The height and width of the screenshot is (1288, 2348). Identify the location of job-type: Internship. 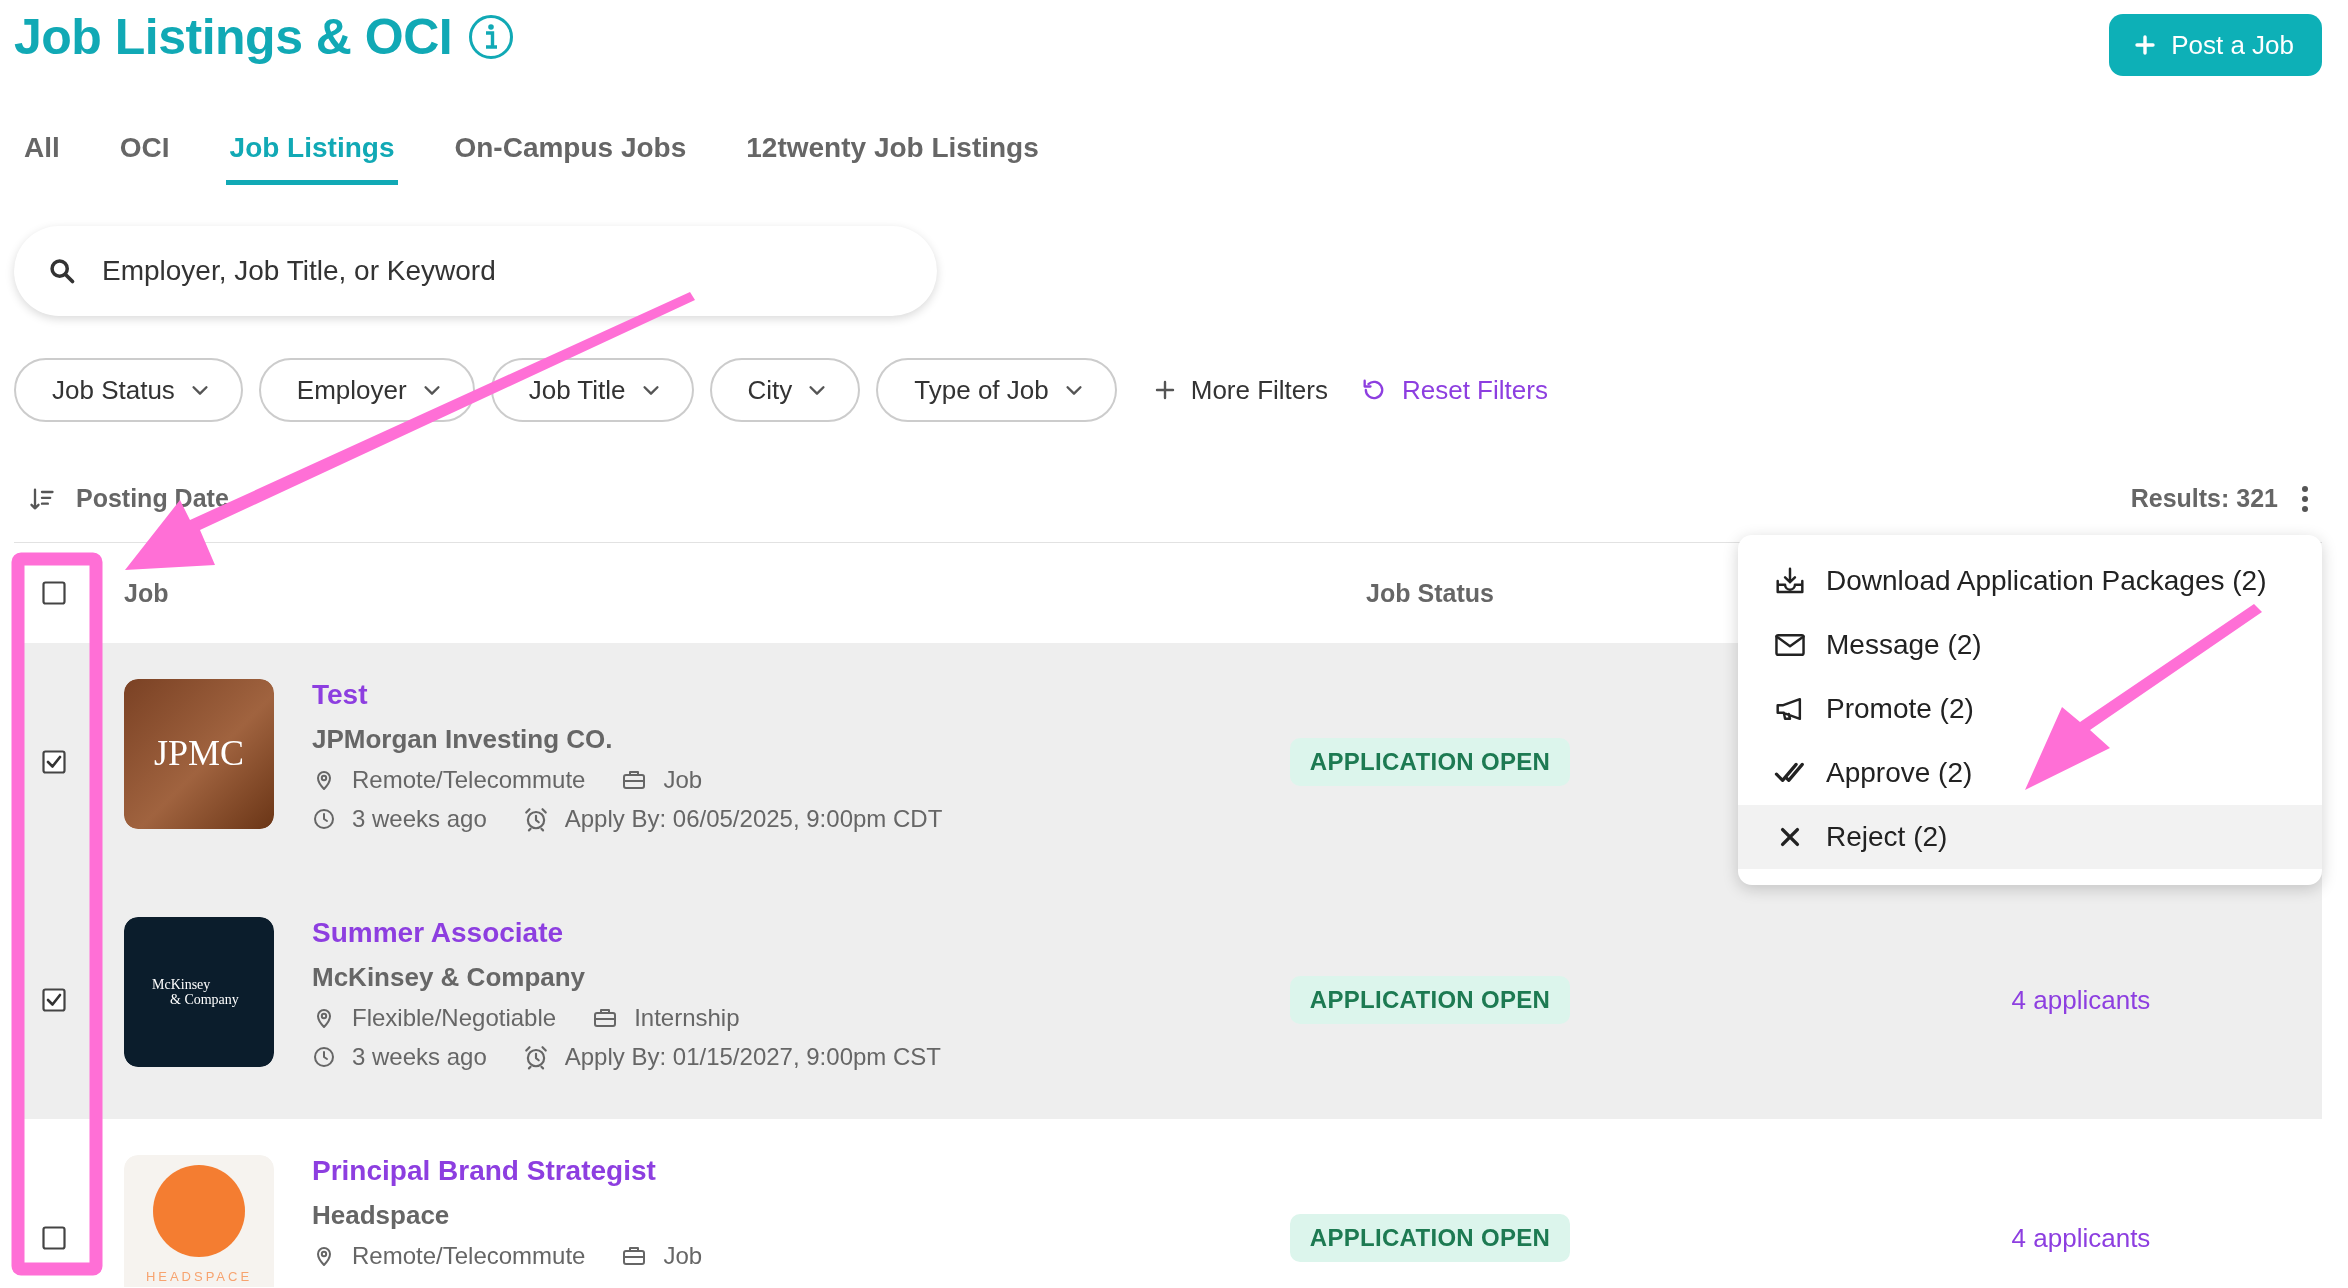
(687, 1018).